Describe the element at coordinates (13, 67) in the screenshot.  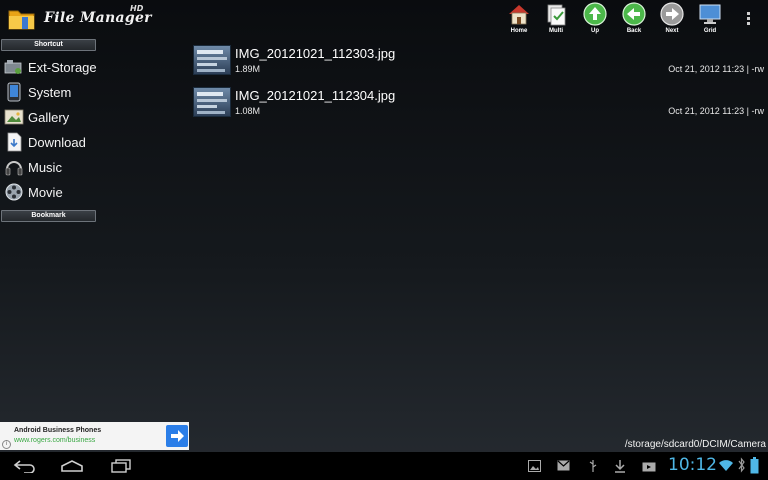
I see `ext-storage-icon` at that location.